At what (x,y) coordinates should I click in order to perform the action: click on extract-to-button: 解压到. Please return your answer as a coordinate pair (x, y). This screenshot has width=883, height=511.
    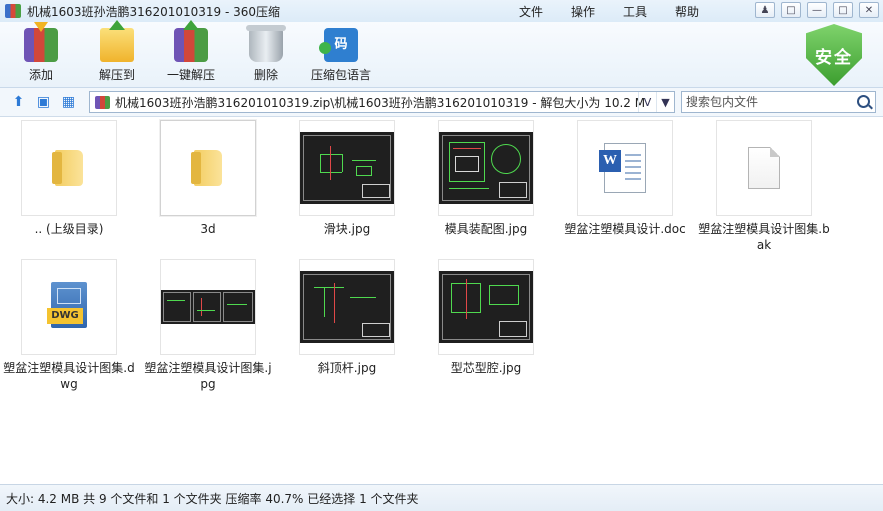
    Looking at the image, I should click on (117, 53).